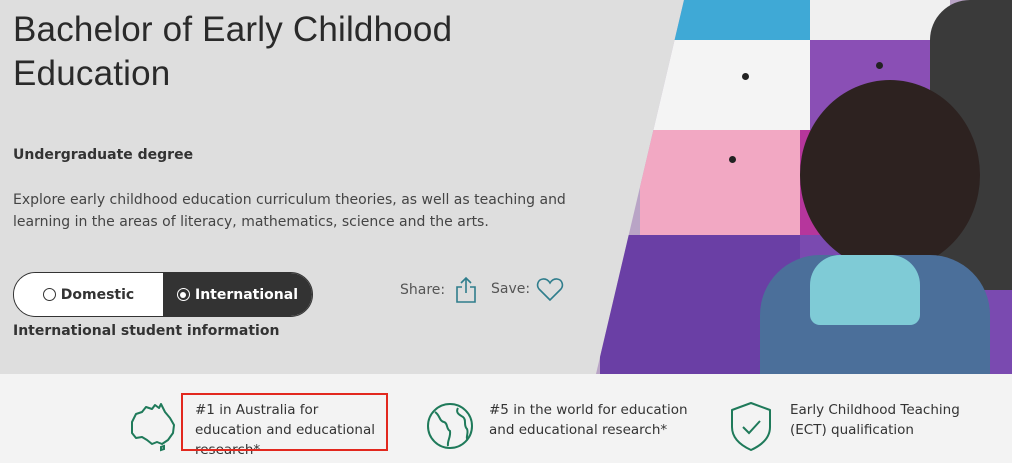 The width and height of the screenshot is (1012, 463). What do you see at coordinates (284, 422) in the screenshot?
I see `highlight-box` at bounding box center [284, 422].